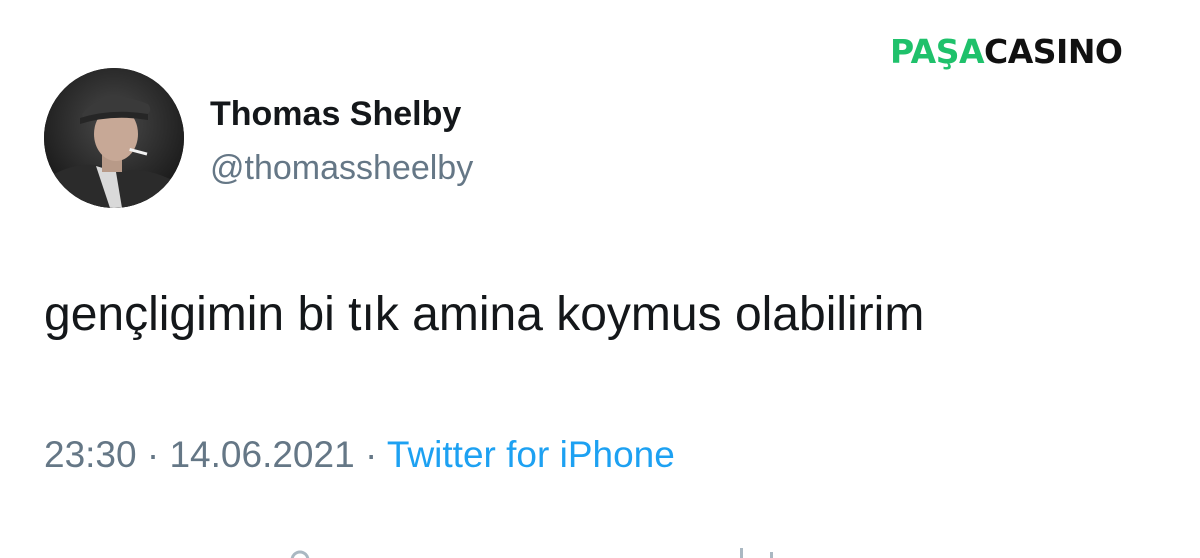 This screenshot has width=1200, height=558. What do you see at coordinates (531, 454) in the screenshot?
I see `tweet-source-link: Twitter for iPhone` at bounding box center [531, 454].